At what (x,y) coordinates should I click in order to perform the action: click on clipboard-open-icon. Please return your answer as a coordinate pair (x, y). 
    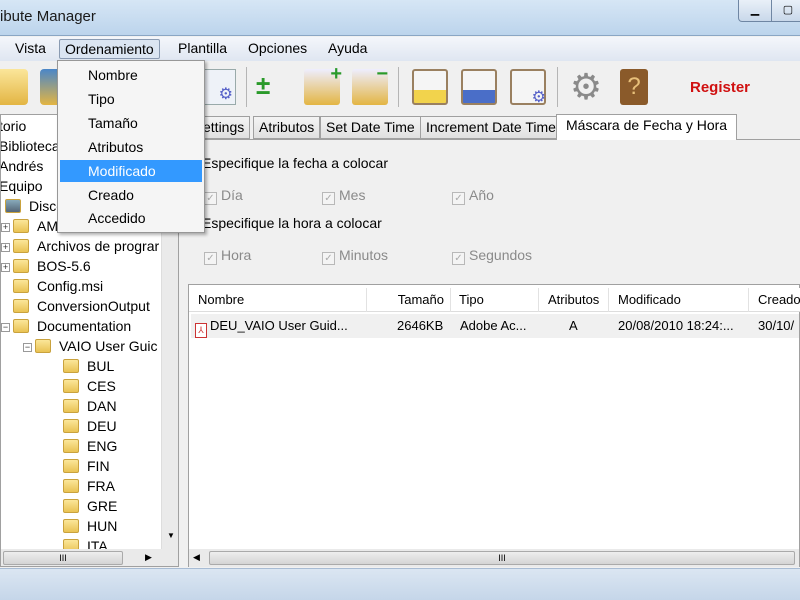
    Looking at the image, I should click on (430, 87).